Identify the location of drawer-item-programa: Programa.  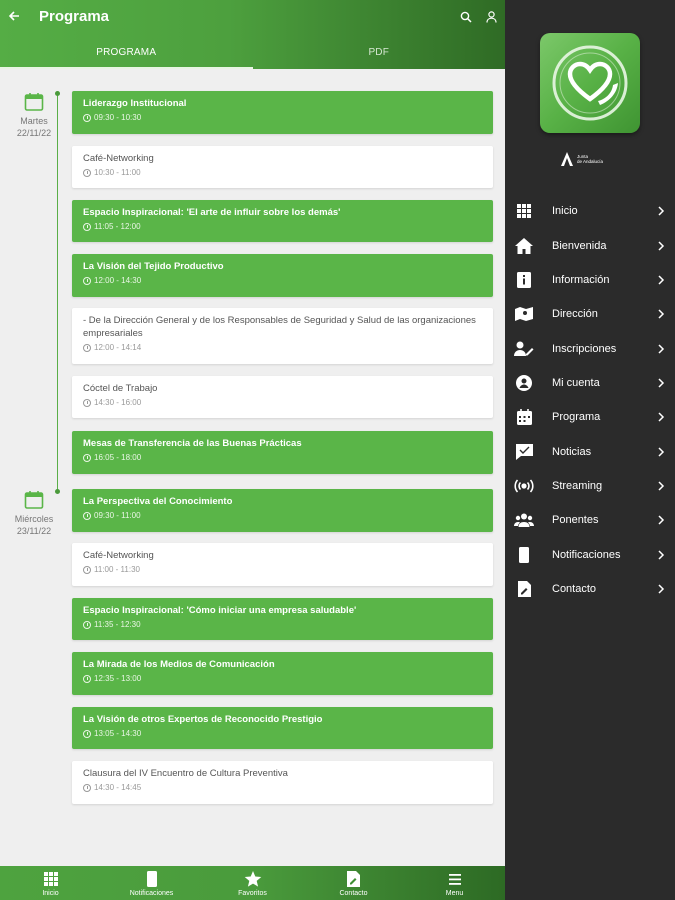
(590, 417).